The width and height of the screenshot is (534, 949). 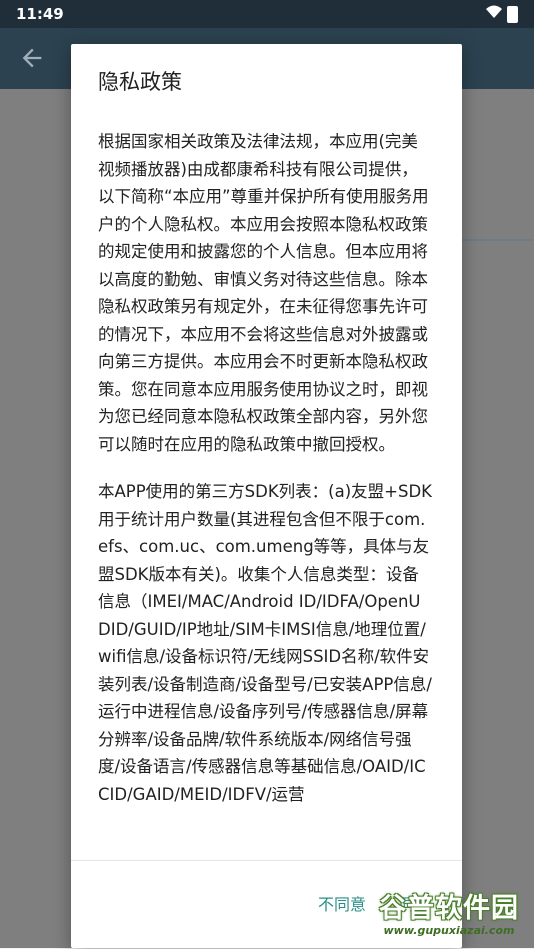 I want to click on divider, so click(x=498, y=240).